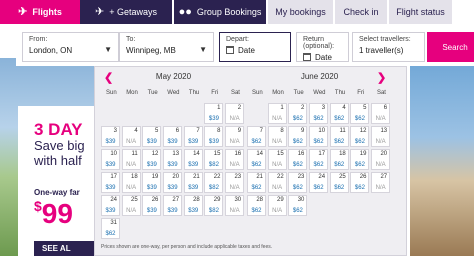  I want to click on calendar-day: 28 $39, so click(193, 205).